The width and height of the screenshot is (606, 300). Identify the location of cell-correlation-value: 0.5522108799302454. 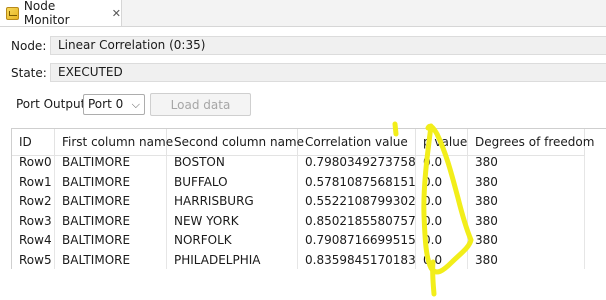
(360, 201).